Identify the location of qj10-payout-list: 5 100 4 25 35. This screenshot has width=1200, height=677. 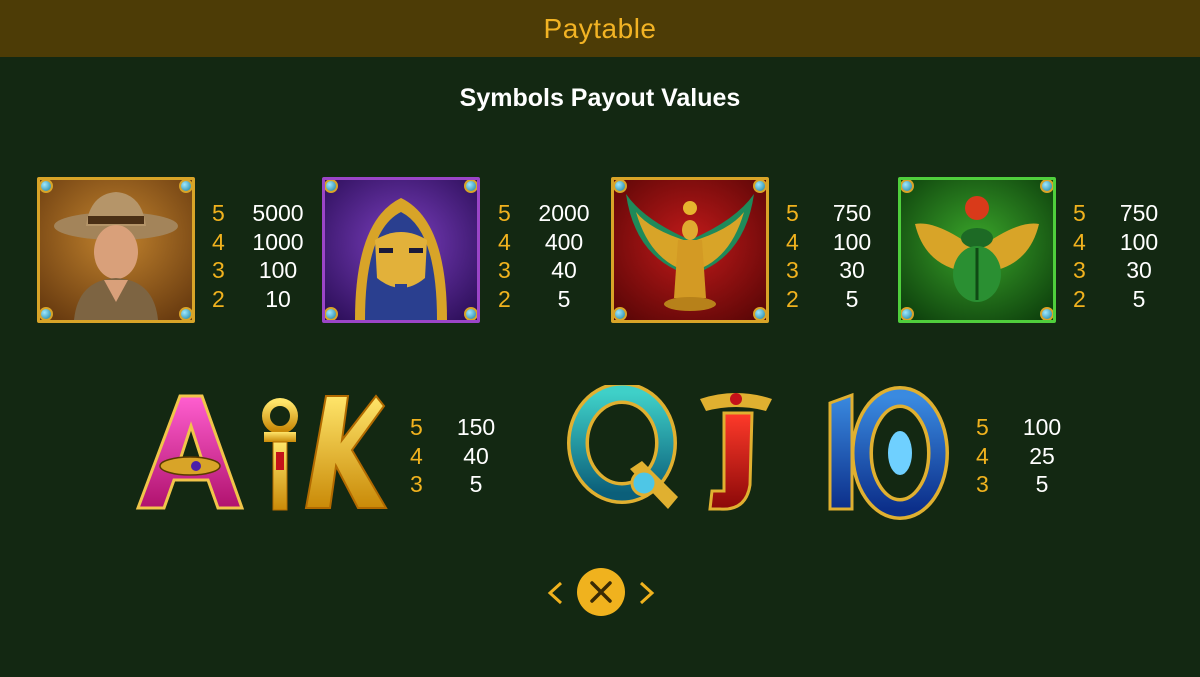
(1024, 456).